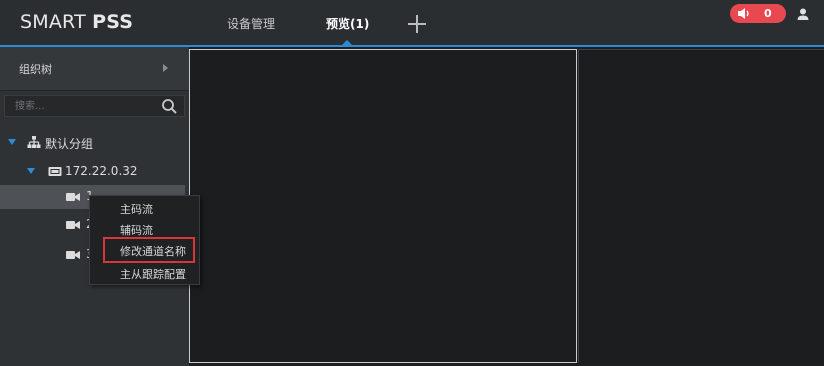 This screenshot has height=366, width=824. What do you see at coordinates (80, 106) in the screenshot?
I see `search-input` at bounding box center [80, 106].